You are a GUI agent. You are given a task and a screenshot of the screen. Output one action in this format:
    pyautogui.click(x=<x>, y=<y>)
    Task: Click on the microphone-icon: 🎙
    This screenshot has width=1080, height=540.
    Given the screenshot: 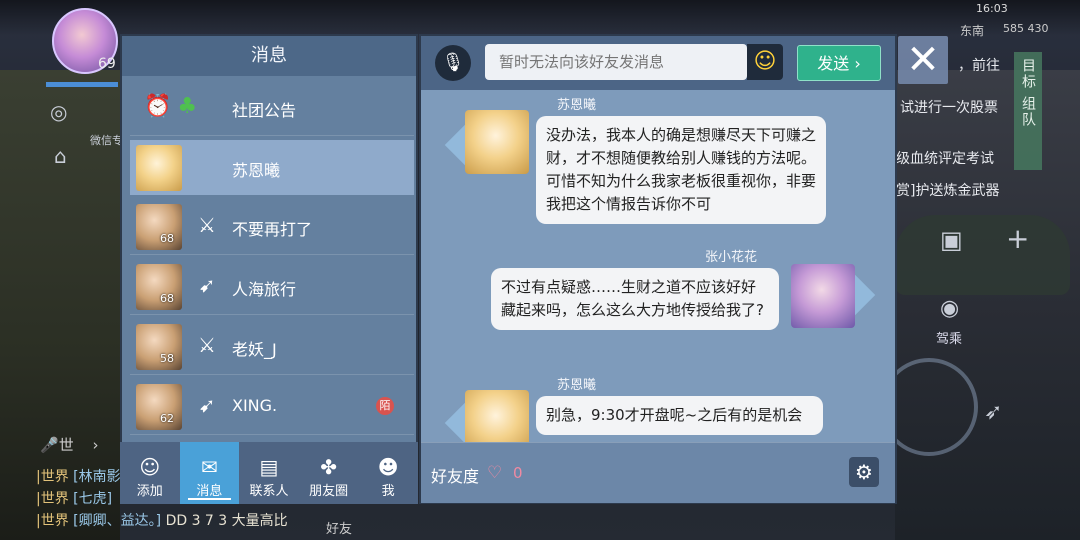 What is the action you would take?
    pyautogui.click(x=453, y=62)
    